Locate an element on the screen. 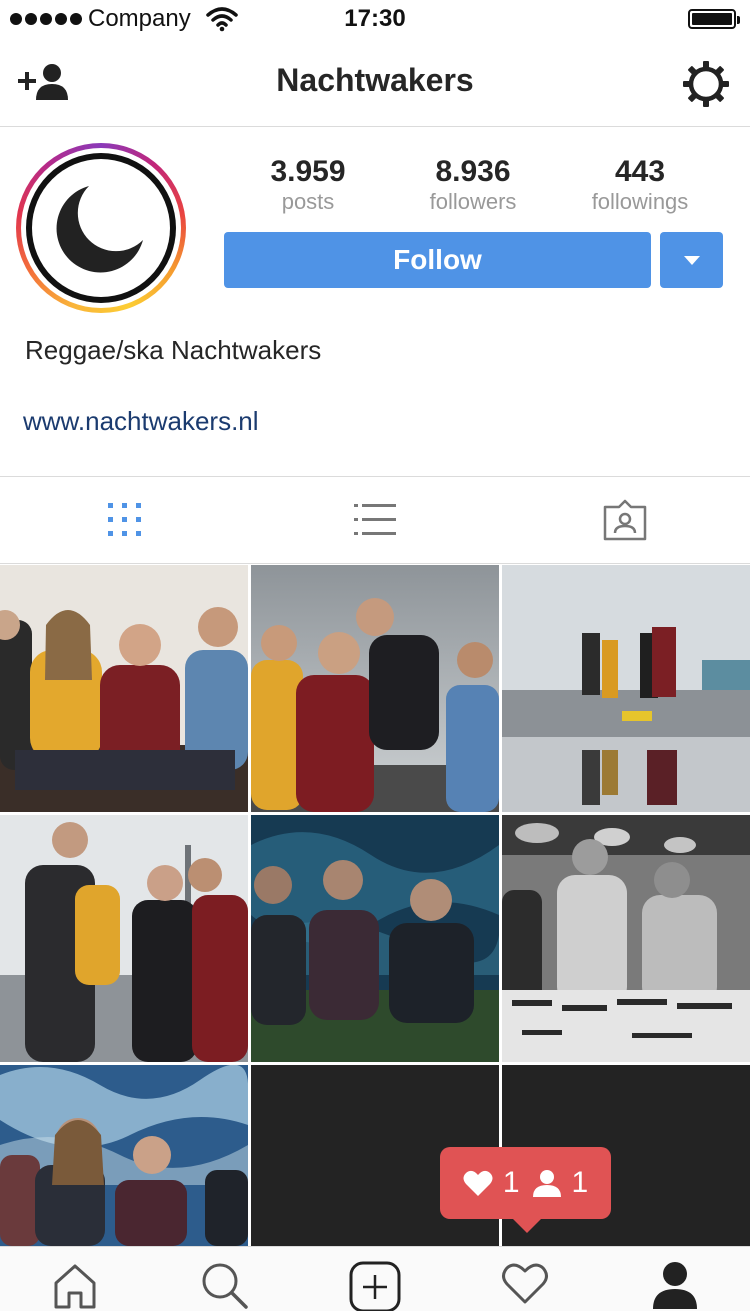 The image size is (750, 1311). nav-bar: Nachtwakers is located at coordinates (375, 83).